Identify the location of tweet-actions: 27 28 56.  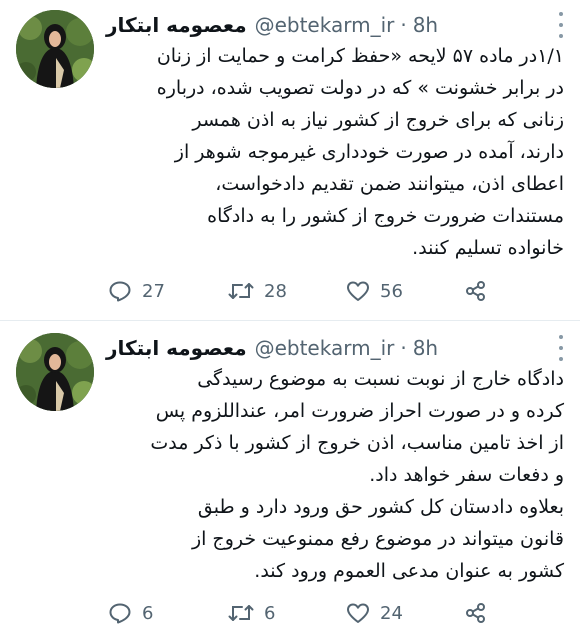
(314, 291).